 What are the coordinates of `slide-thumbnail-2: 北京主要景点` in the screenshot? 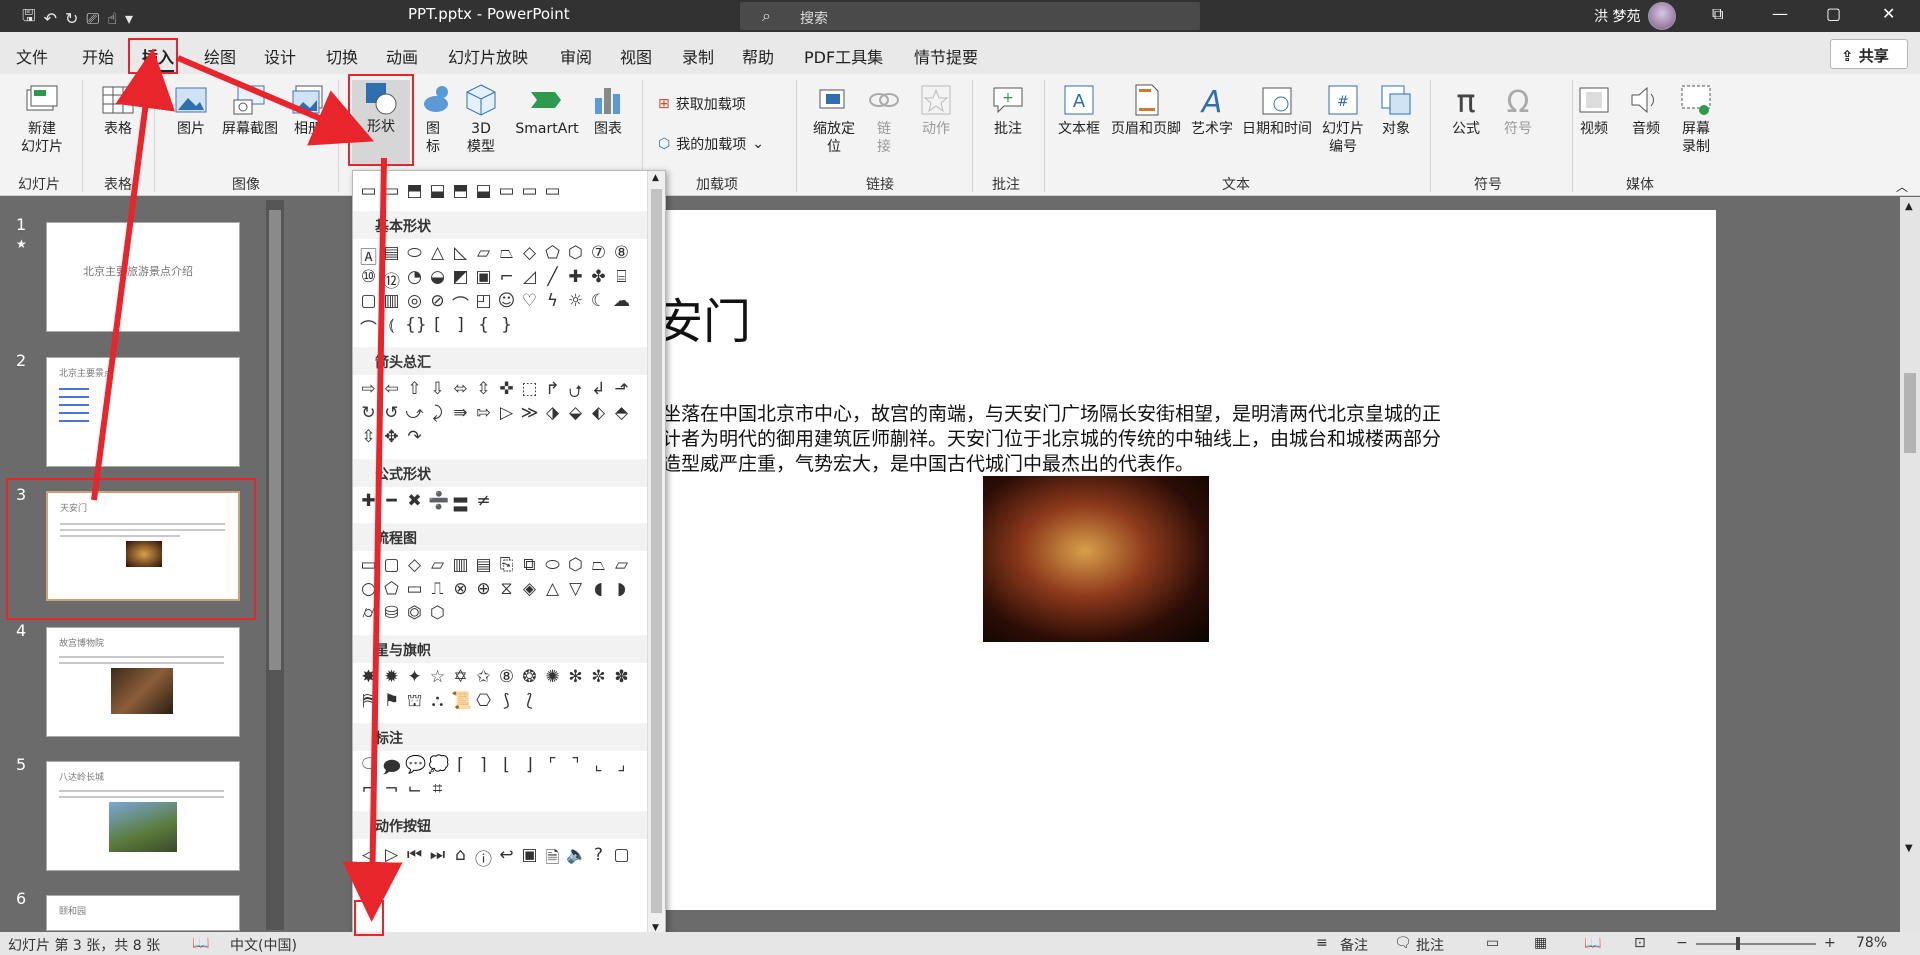 It's located at (143, 412).